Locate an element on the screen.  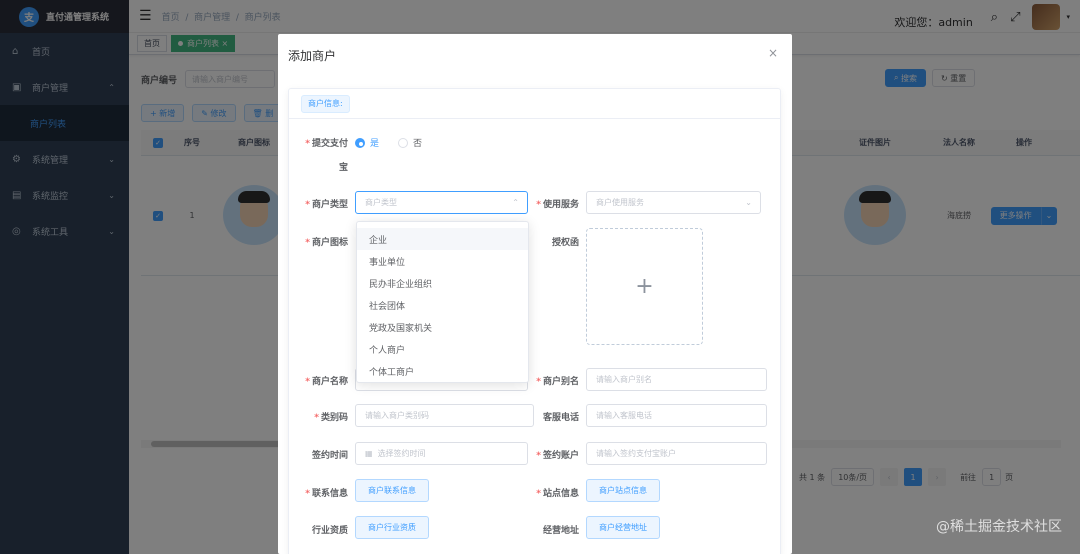
radio-no: 否 is located at coordinates (410, 142).